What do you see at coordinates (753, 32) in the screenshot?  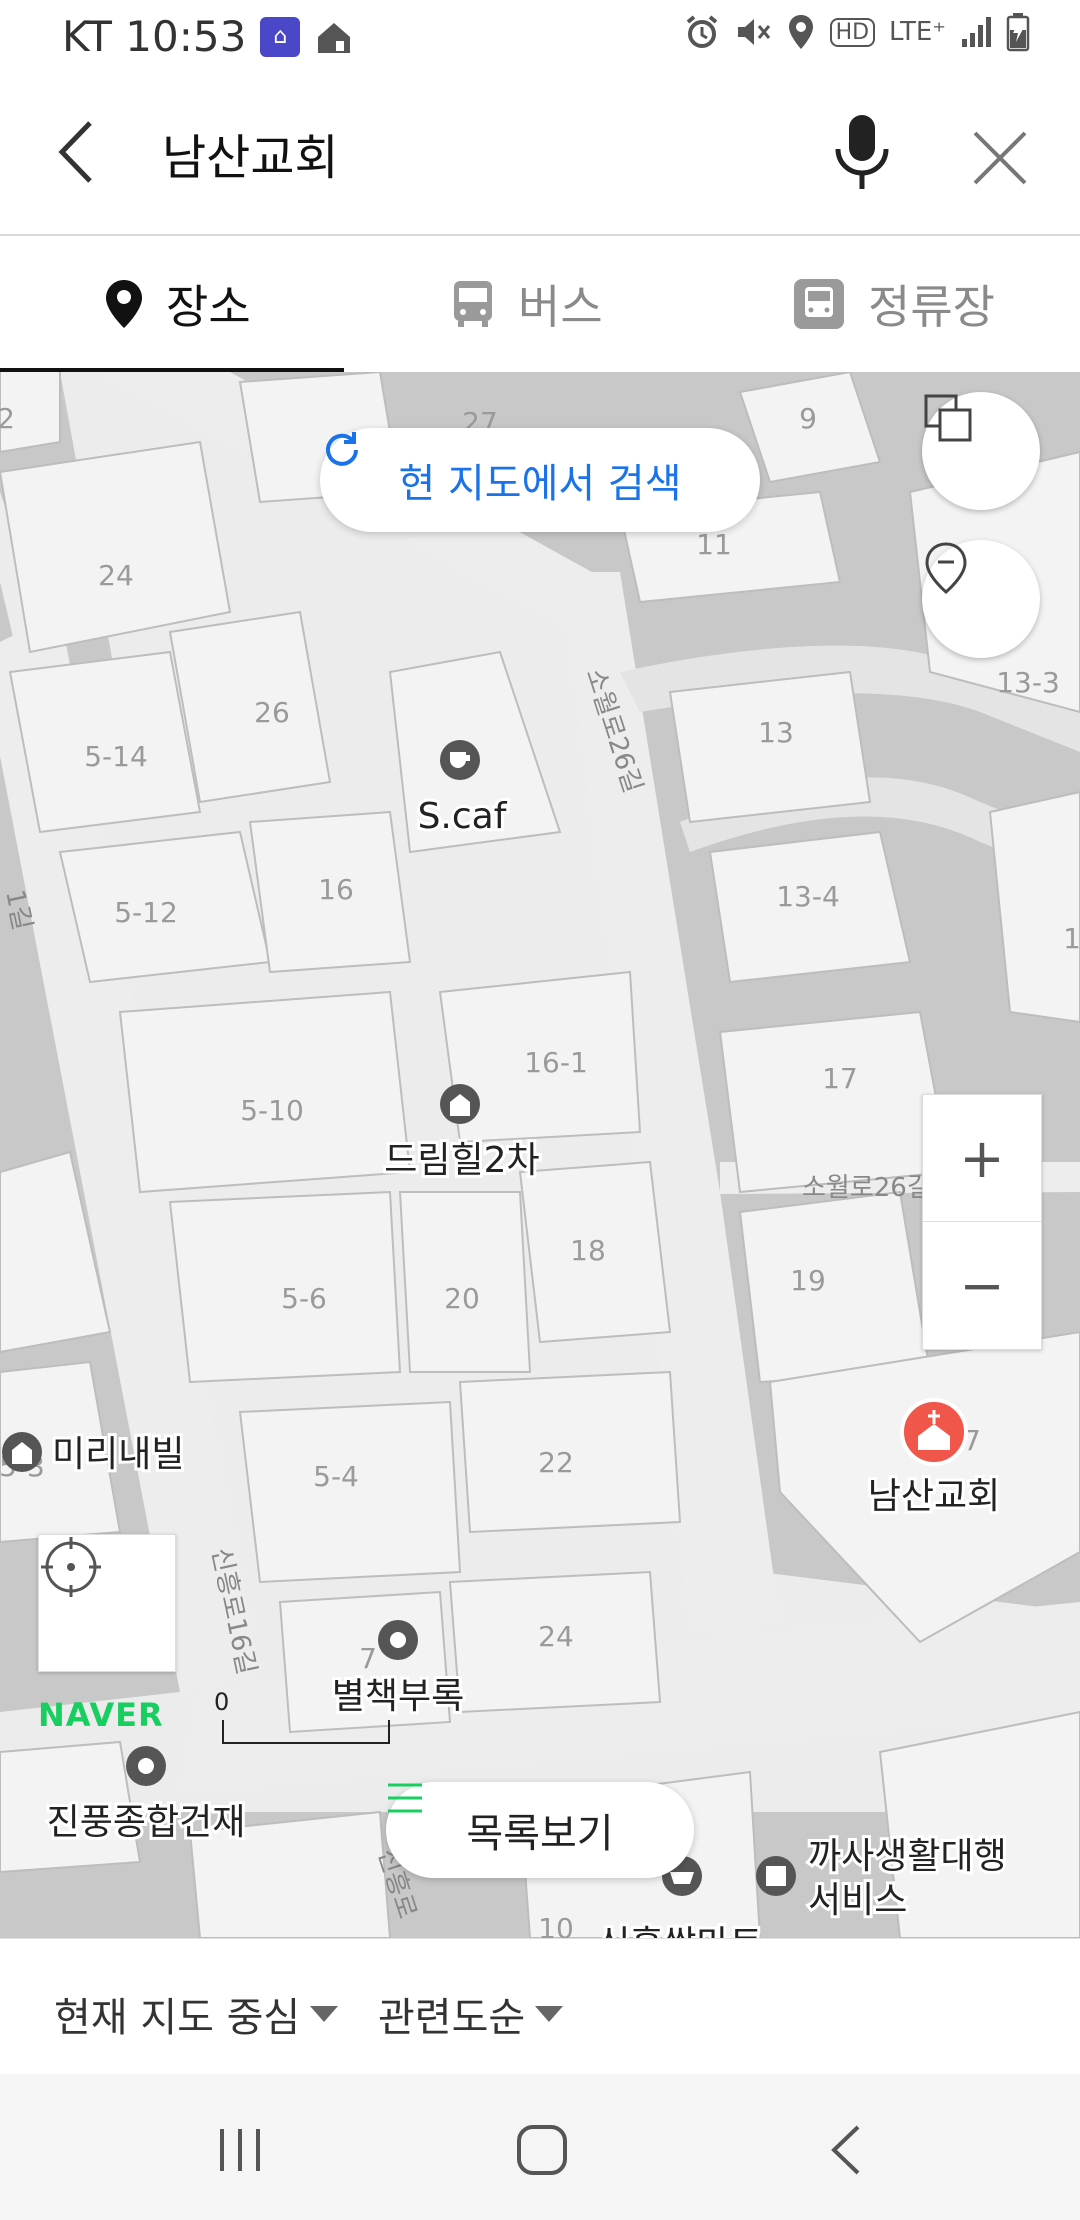 I see `mute-icon` at bounding box center [753, 32].